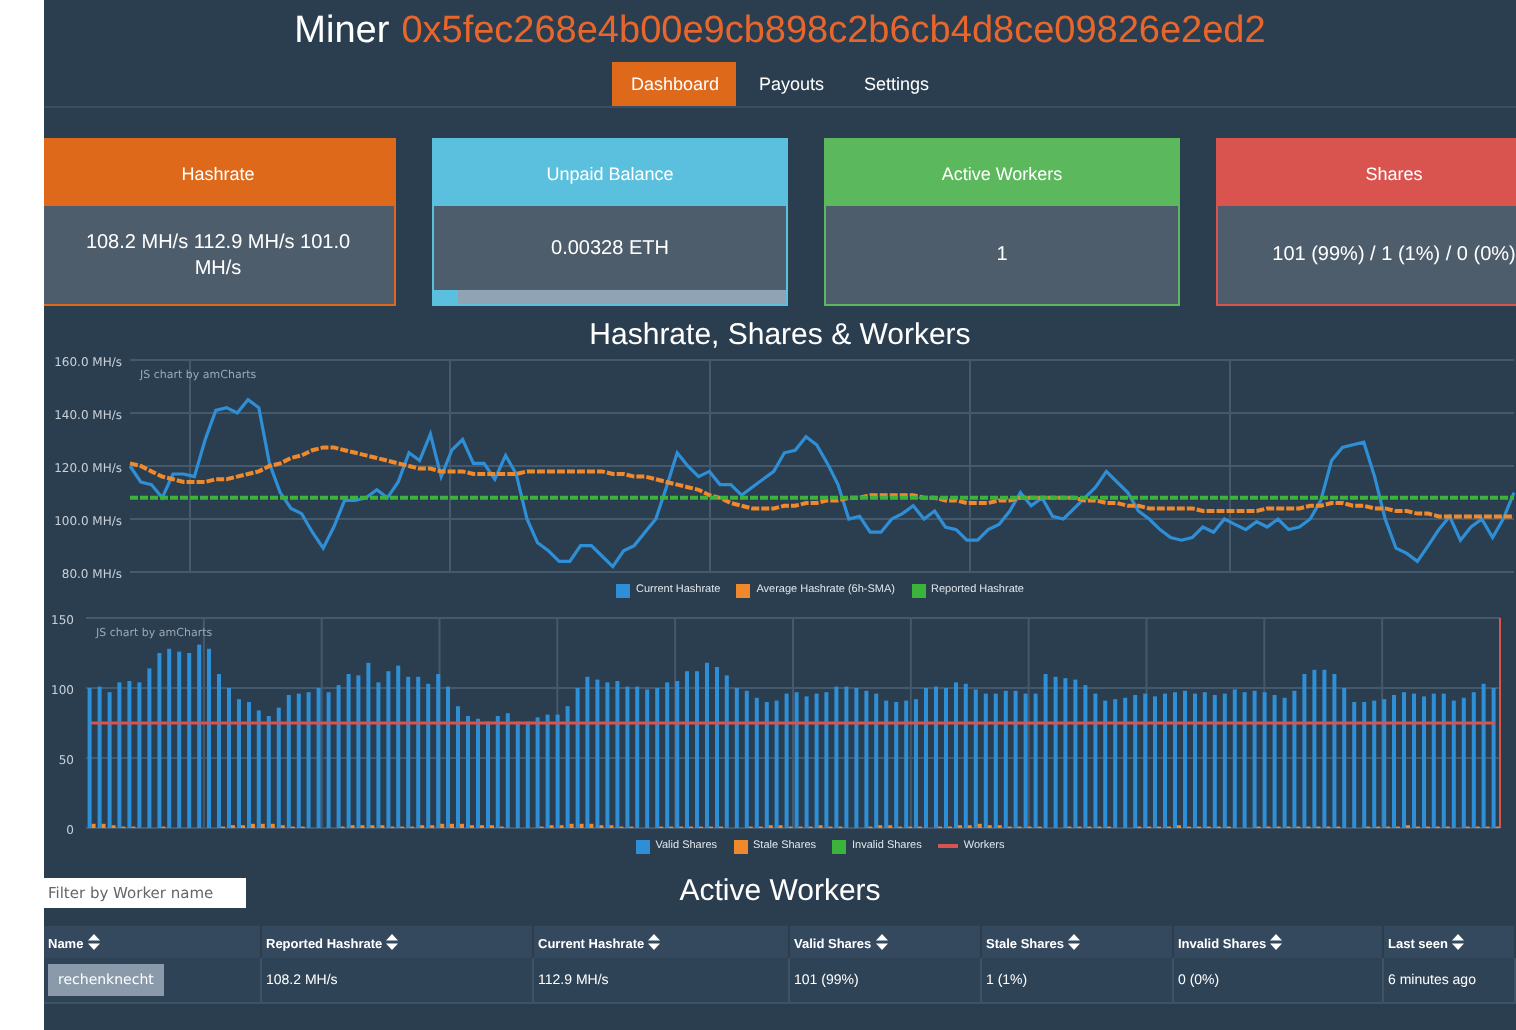 The image size is (1516, 1030). What do you see at coordinates (1367, 173) in the screenshot?
I see `card-title: Shares` at bounding box center [1367, 173].